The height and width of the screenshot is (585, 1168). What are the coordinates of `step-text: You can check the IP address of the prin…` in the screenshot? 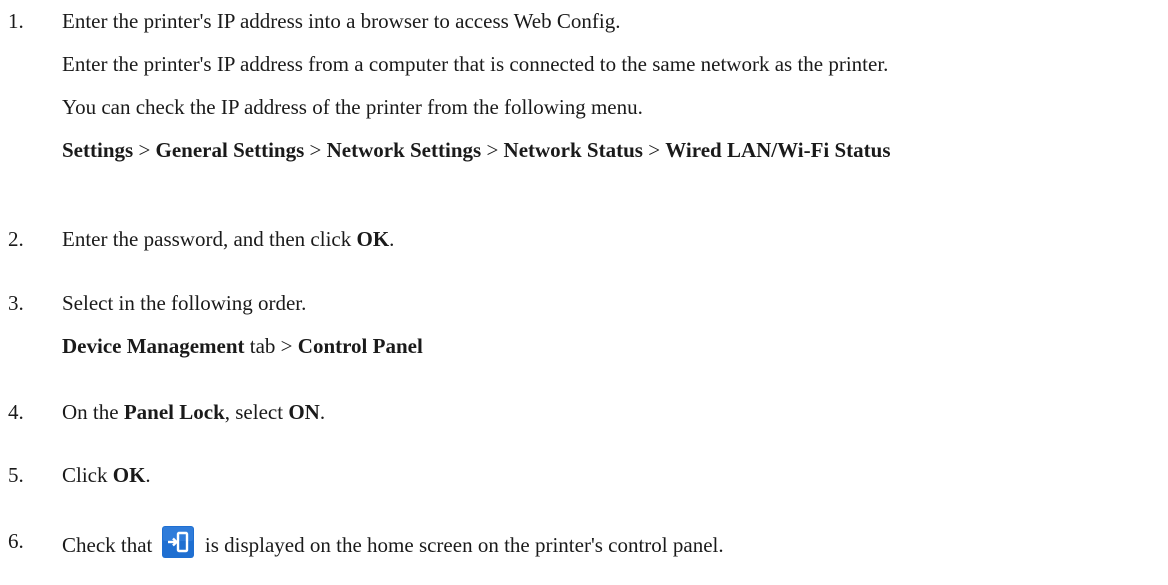 It's located at (352, 107).